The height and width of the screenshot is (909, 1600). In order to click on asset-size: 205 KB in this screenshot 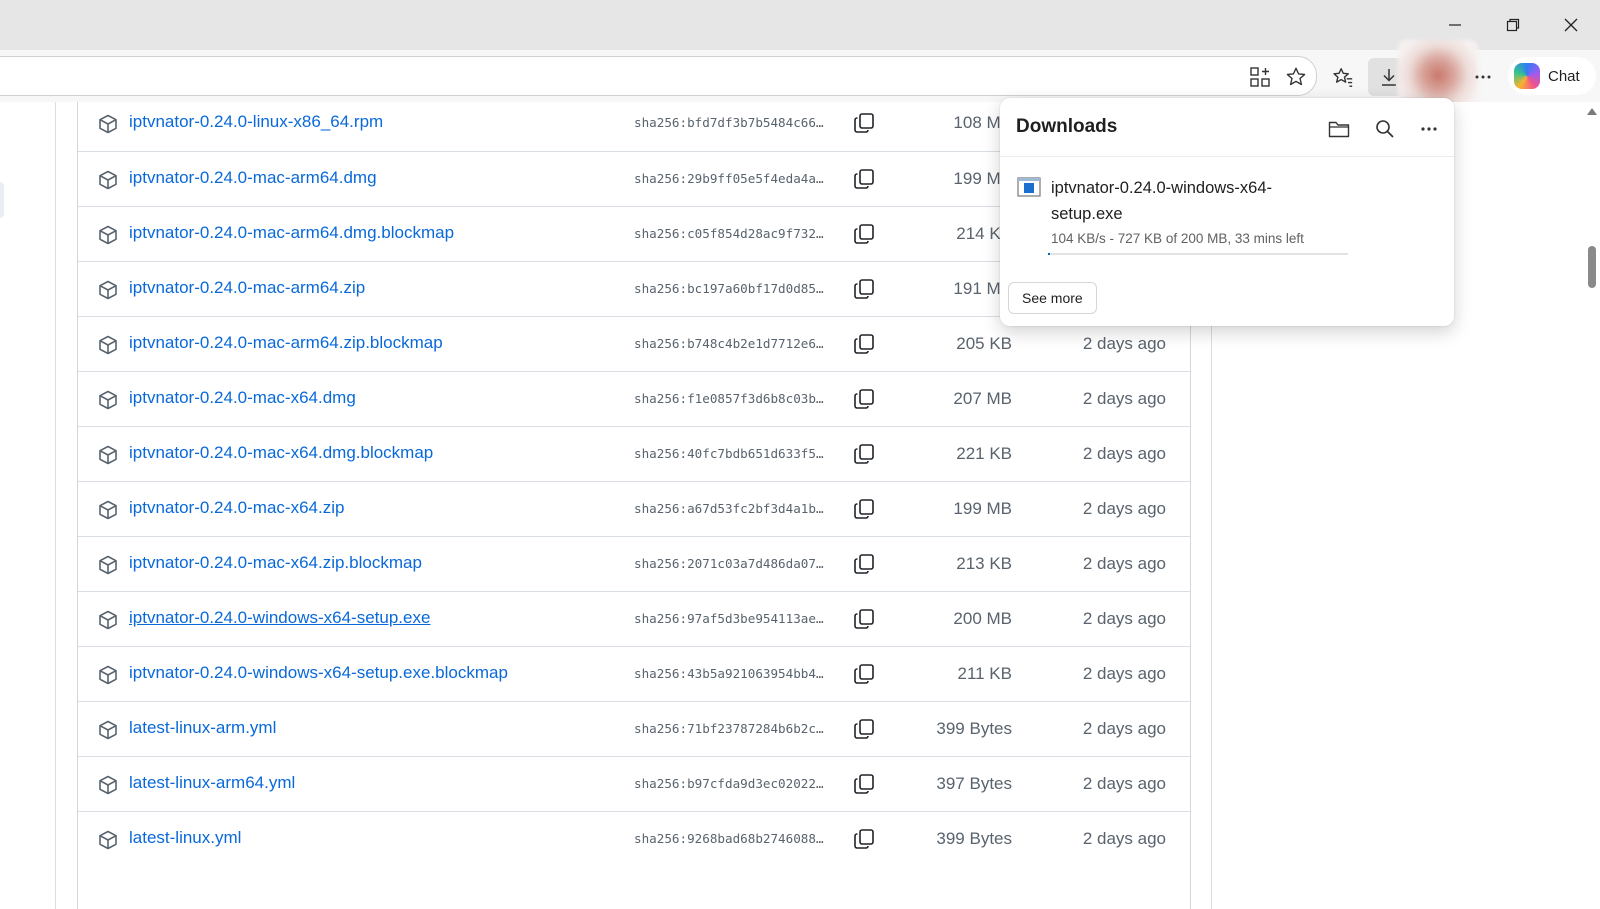, I will do `click(984, 343)`.